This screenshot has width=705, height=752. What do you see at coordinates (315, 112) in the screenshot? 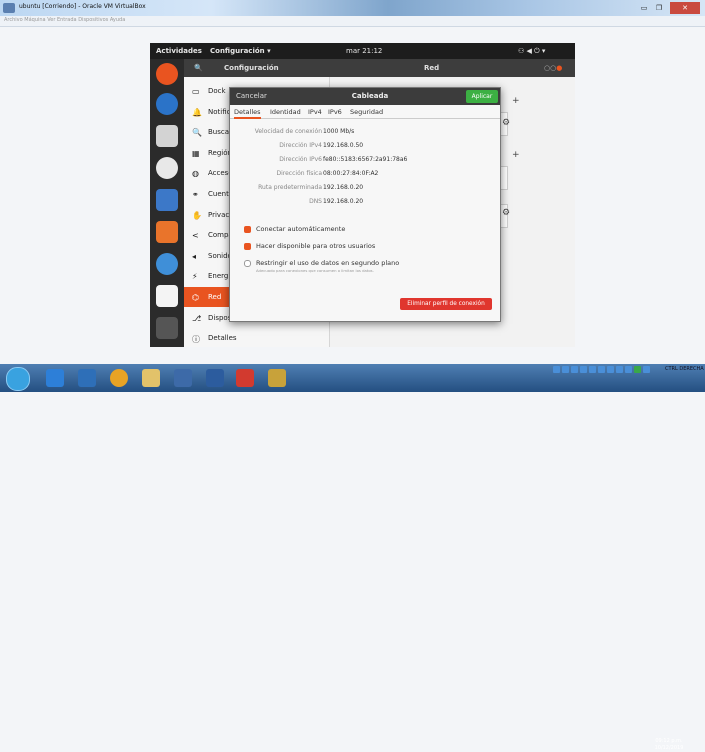
I see `tab-ipv4: IPv4` at bounding box center [315, 112].